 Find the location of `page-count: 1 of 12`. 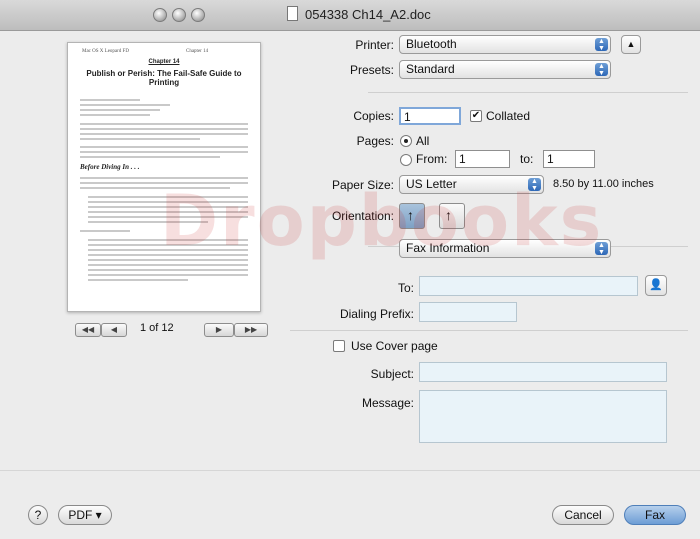

page-count: 1 of 12 is located at coordinates (157, 328).